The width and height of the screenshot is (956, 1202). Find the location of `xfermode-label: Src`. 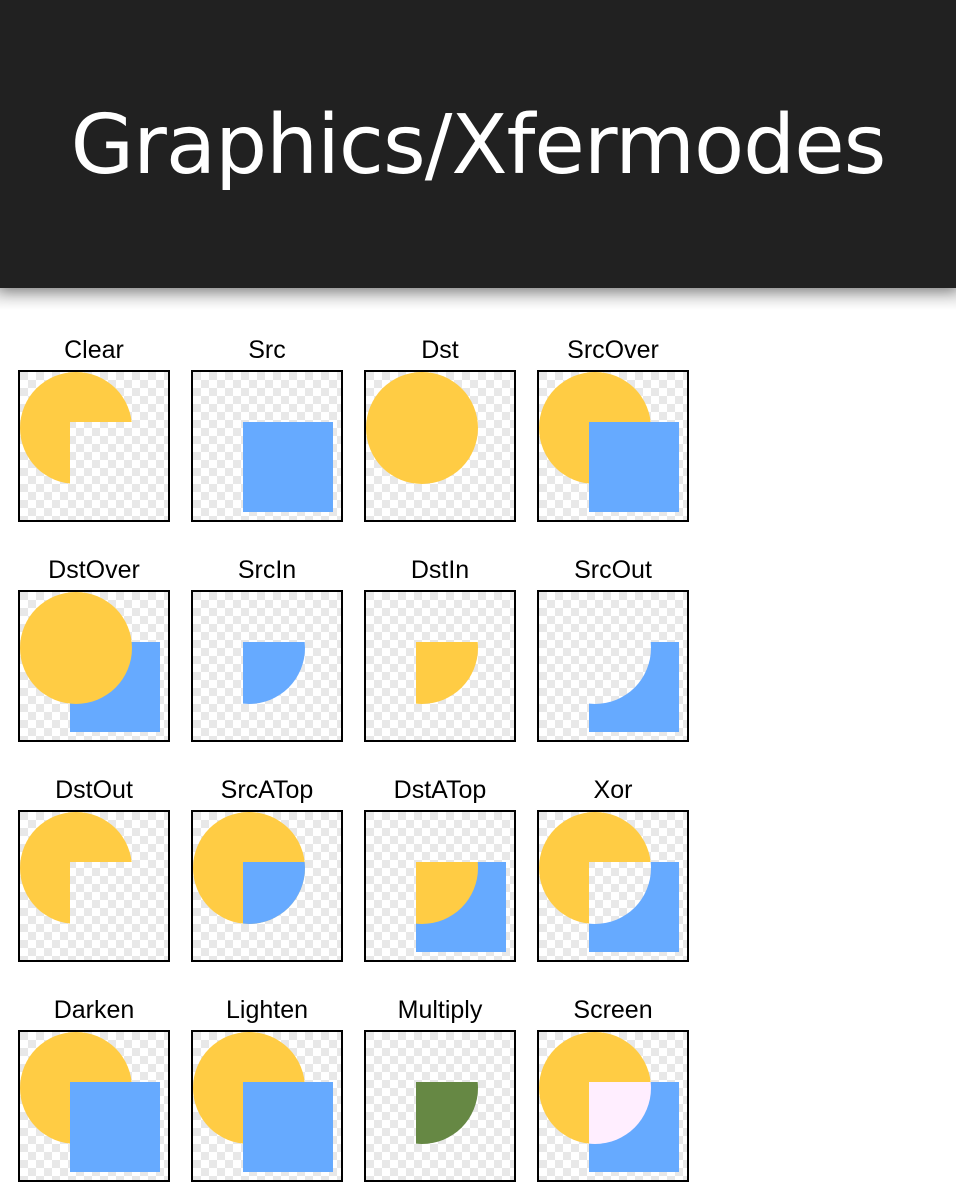

xfermode-label: Src is located at coordinates (267, 350).